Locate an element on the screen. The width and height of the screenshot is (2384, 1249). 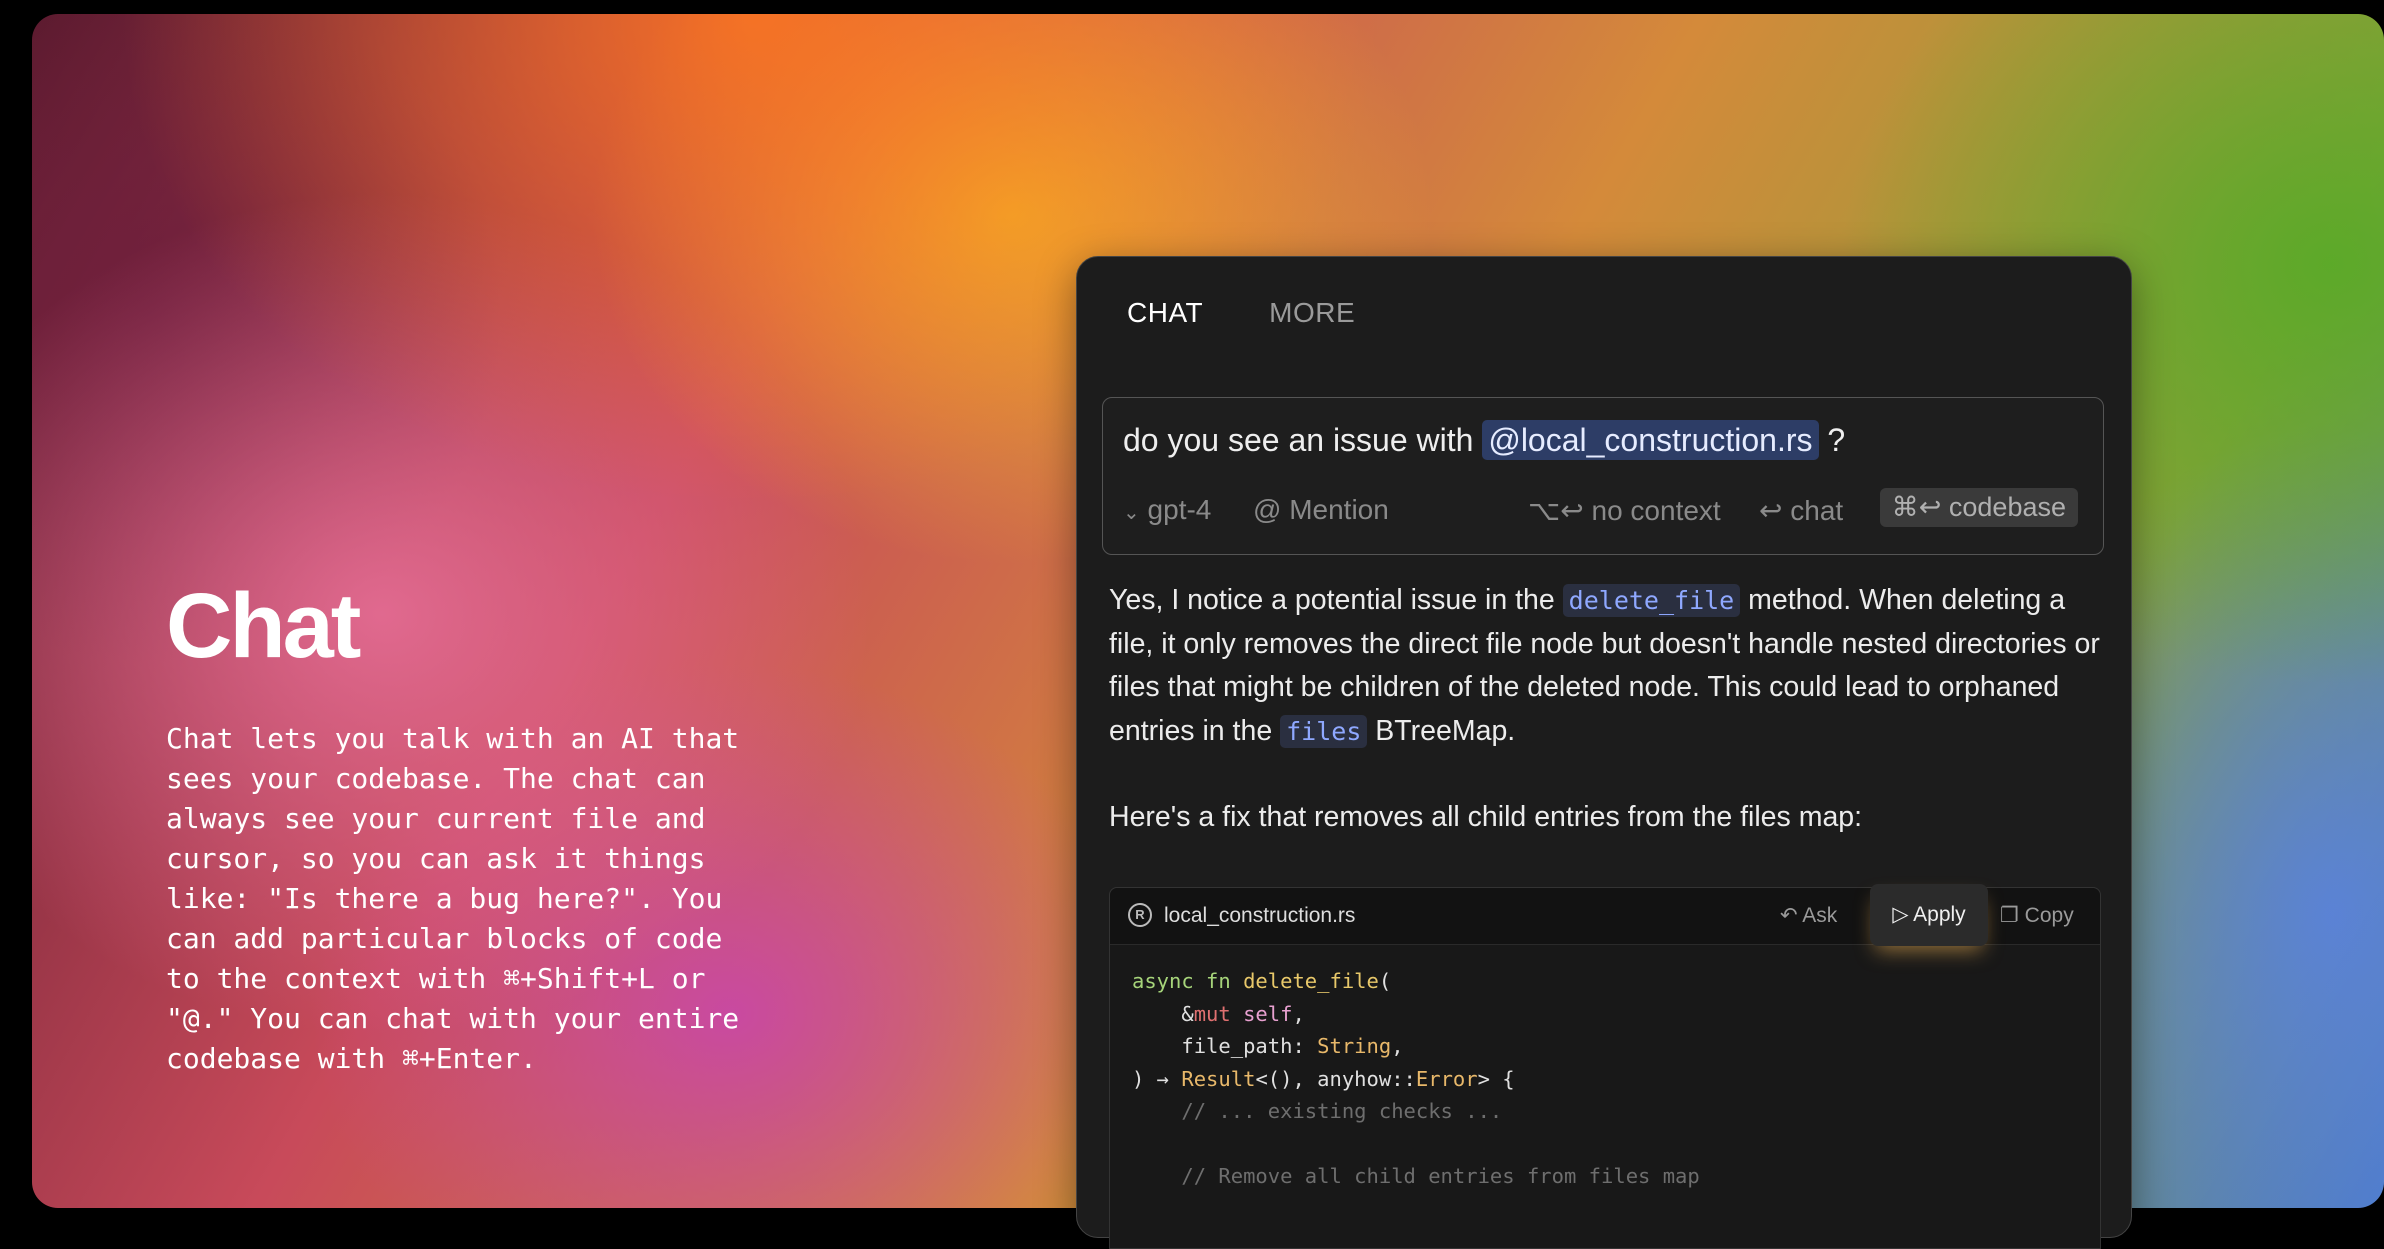
panel-tabs: CHAT MORE is located at coordinates (1241, 313).